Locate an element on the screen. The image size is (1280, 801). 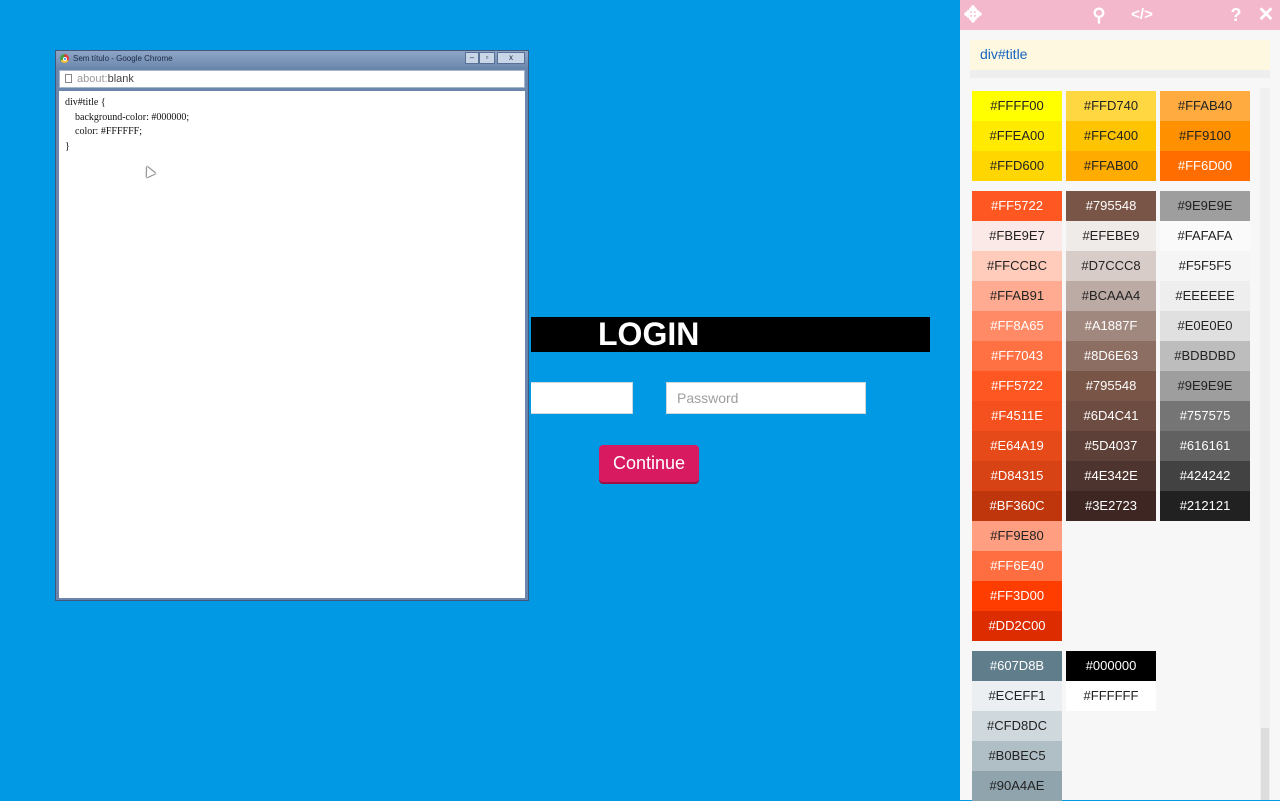
page-icon is located at coordinates (68, 78).